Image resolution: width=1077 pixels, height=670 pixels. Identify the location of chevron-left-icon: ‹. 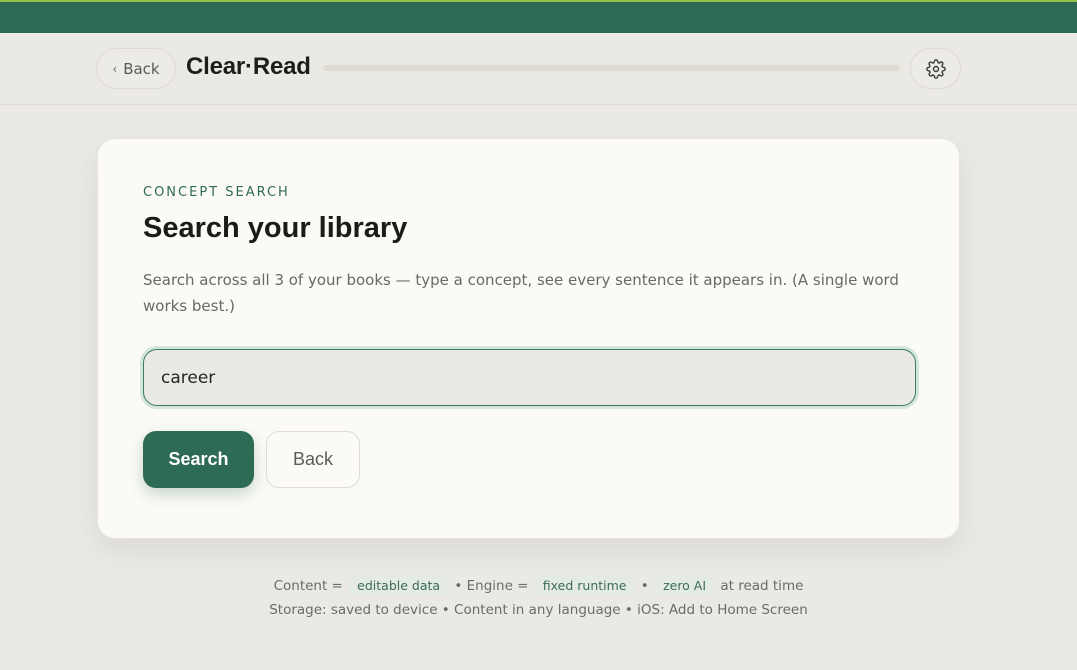
(115, 68).